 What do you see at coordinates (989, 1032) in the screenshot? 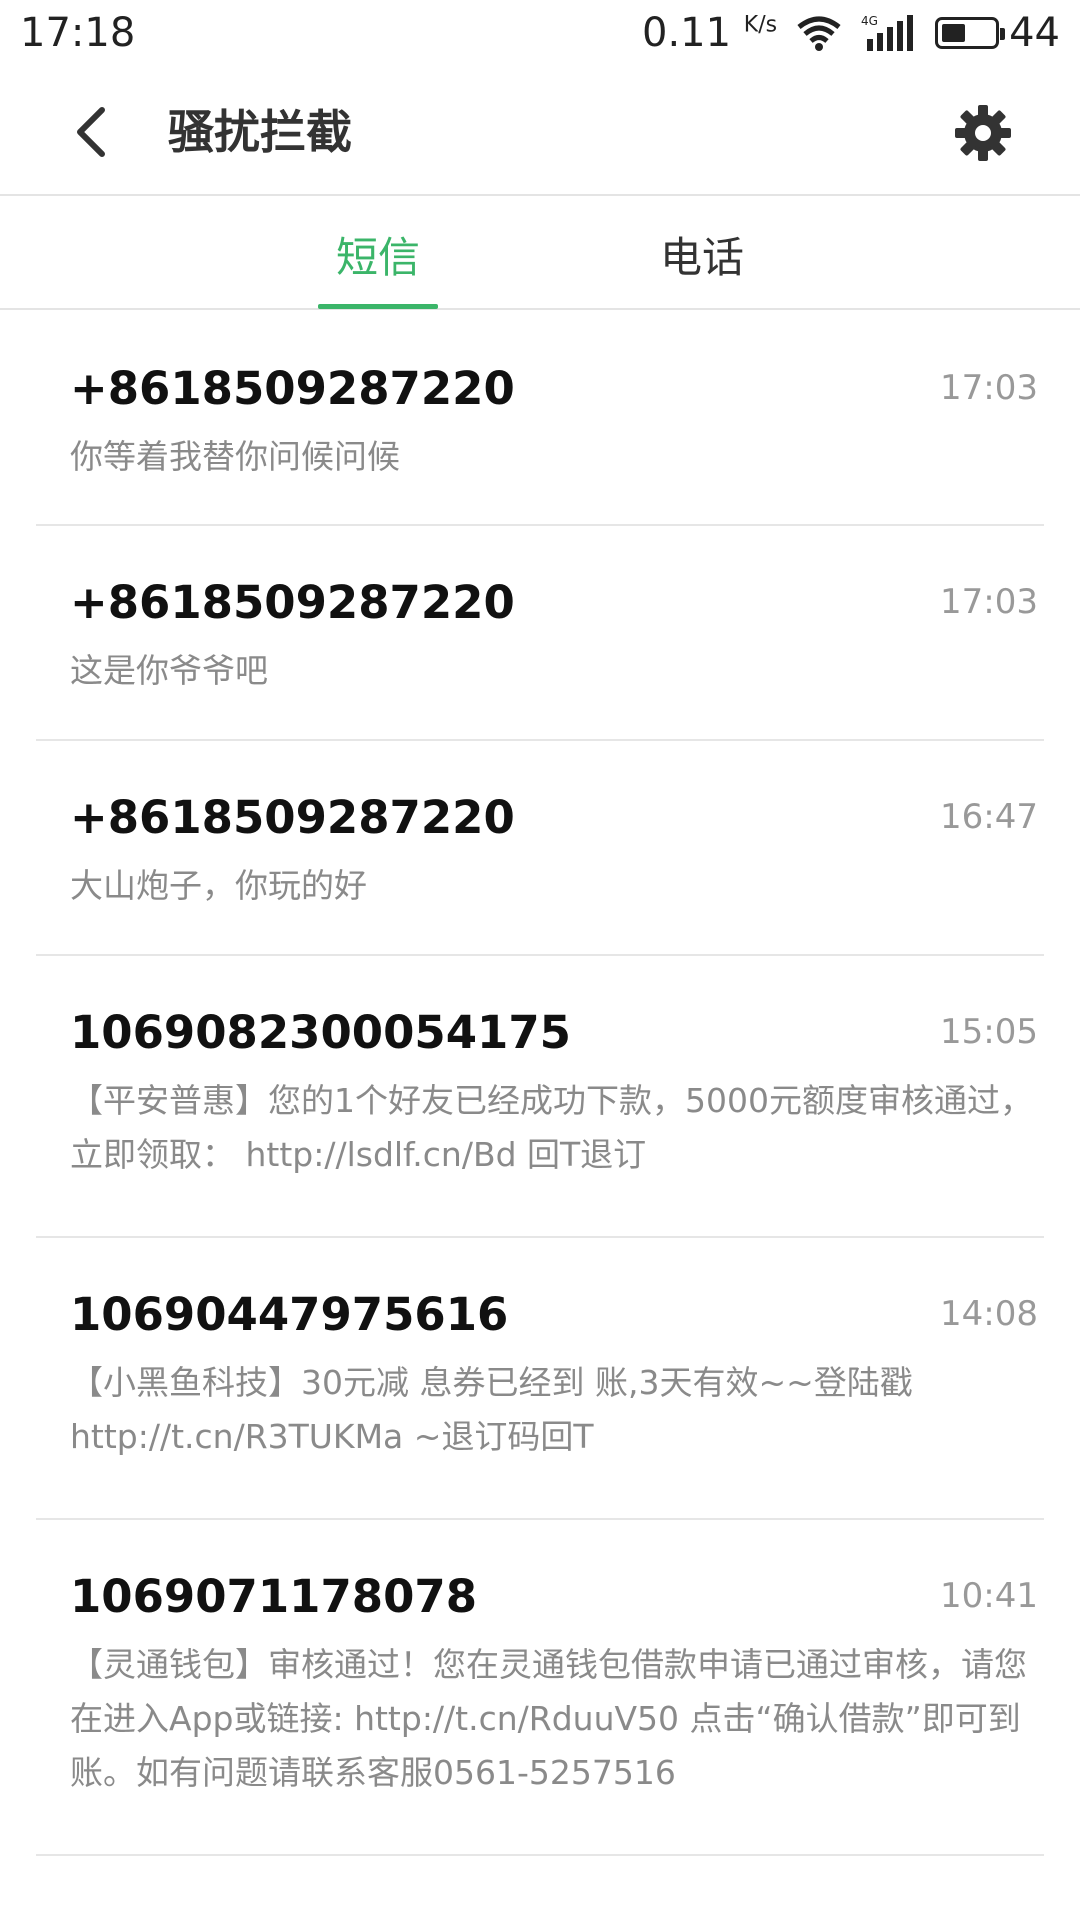
I see `message-time: 15:05` at bounding box center [989, 1032].